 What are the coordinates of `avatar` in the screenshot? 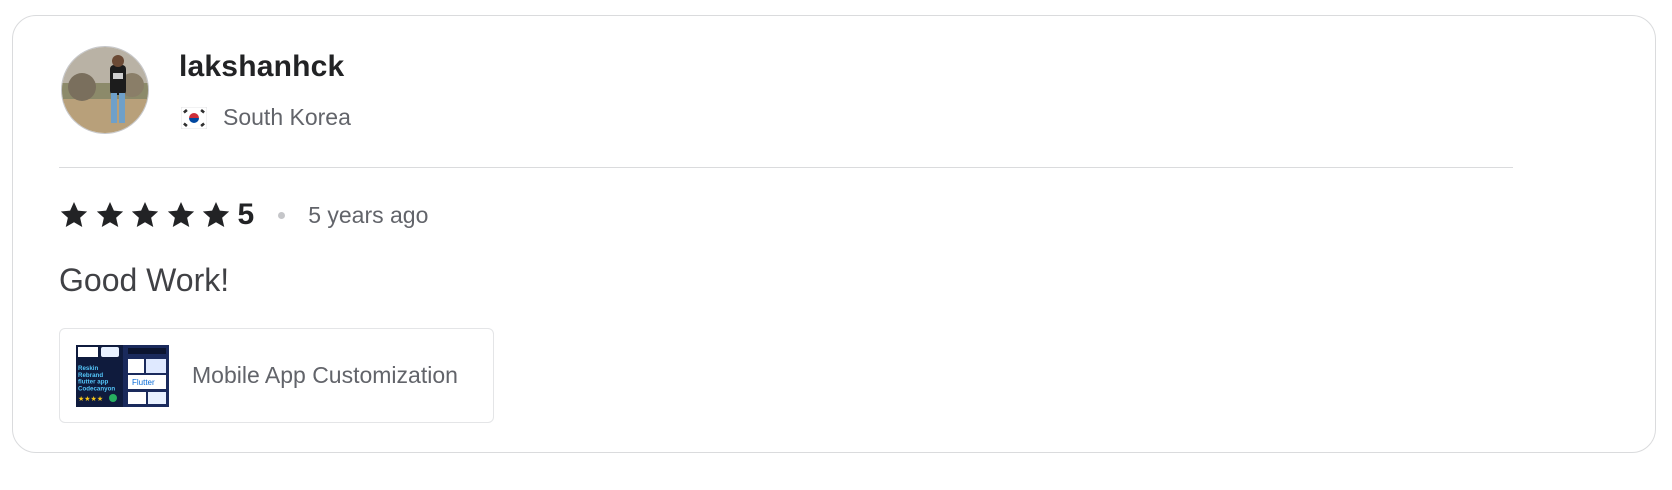 It's located at (105, 90).